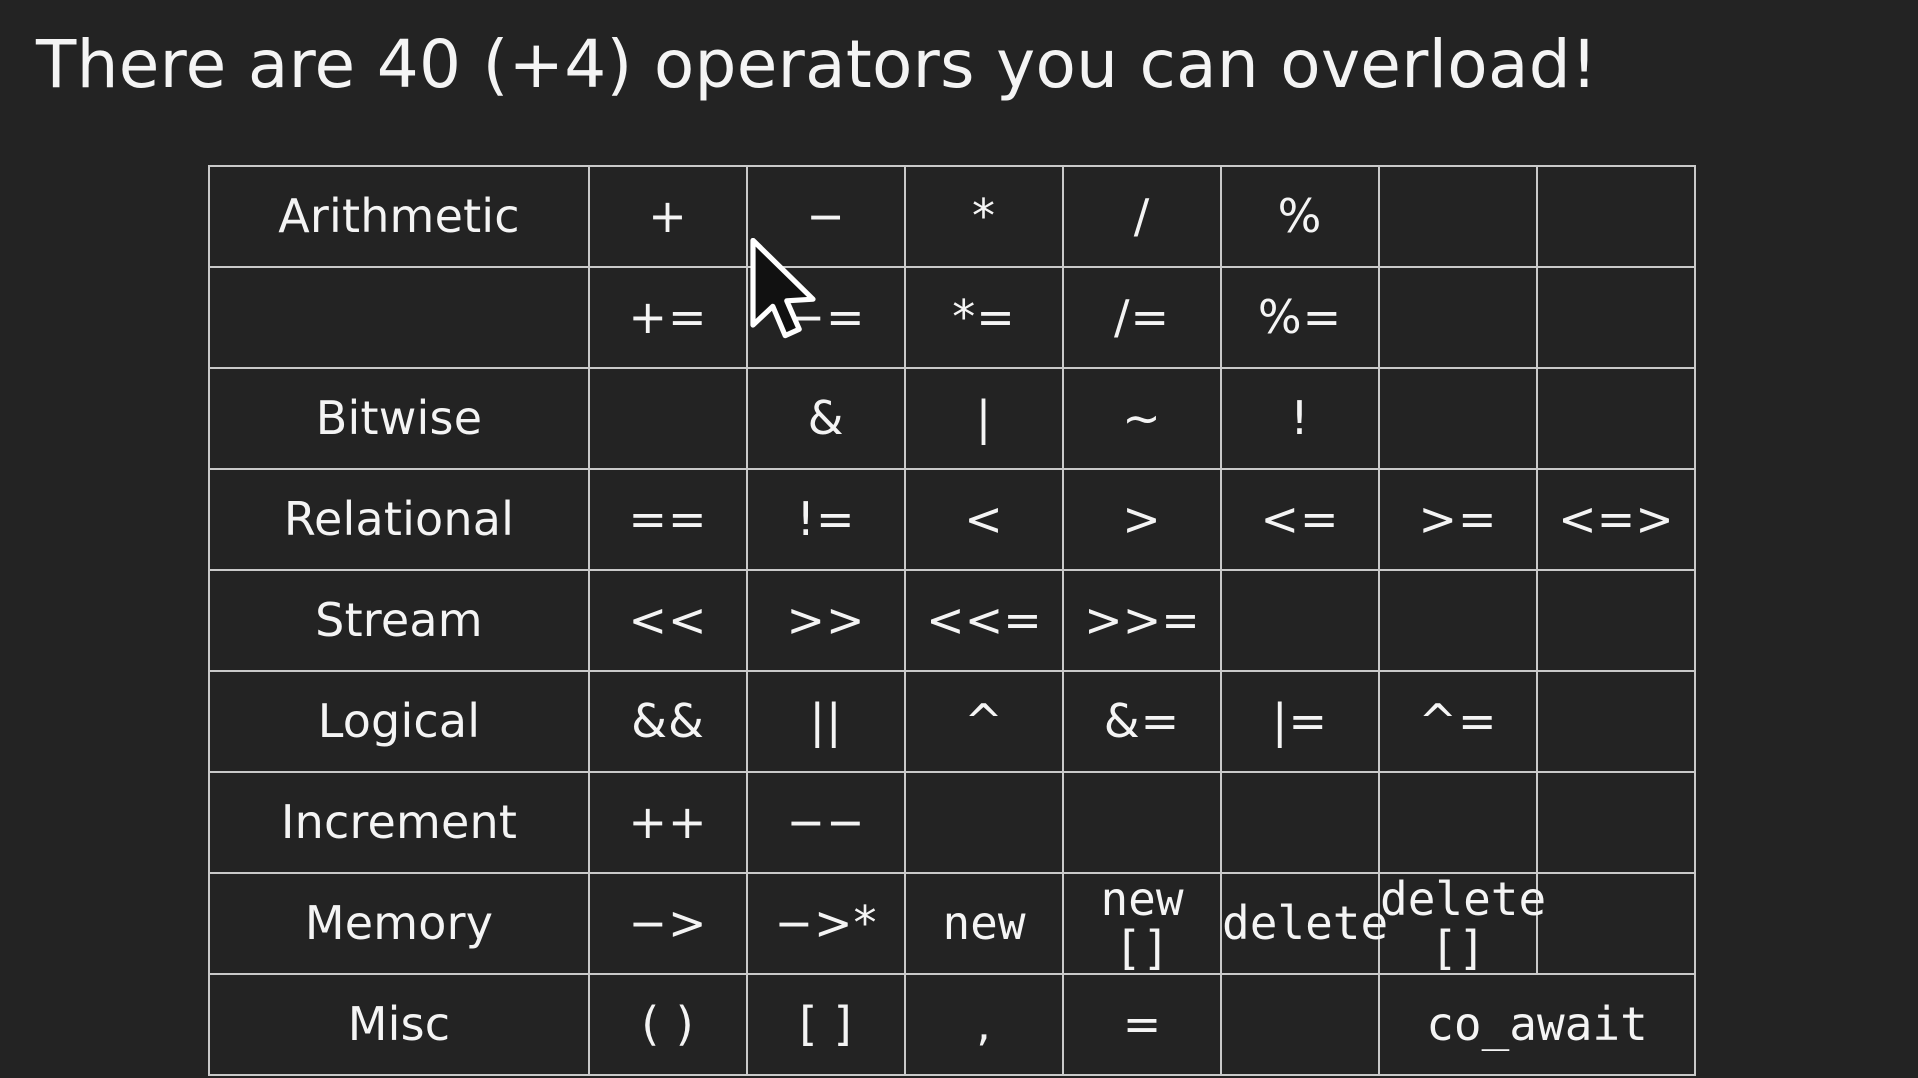 The image size is (1918, 1078). Describe the element at coordinates (399, 519) in the screenshot. I see `row-label: Relational` at that location.